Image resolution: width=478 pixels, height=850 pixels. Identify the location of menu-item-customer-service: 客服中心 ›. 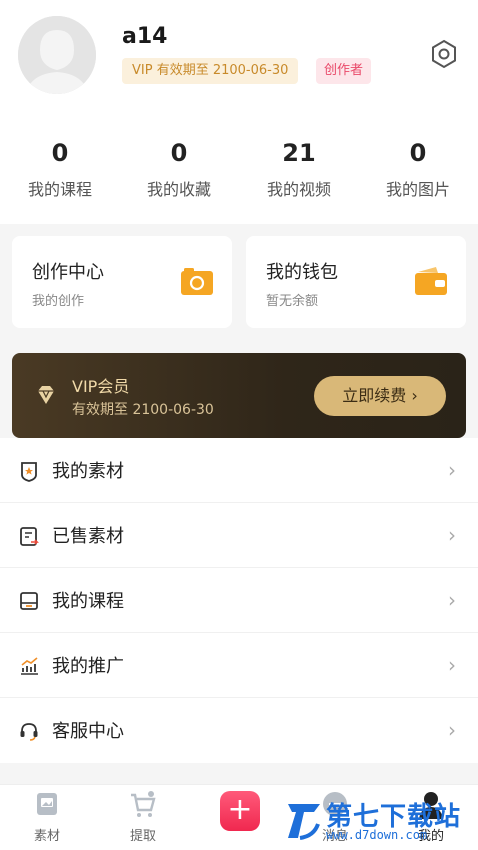
(239, 730).